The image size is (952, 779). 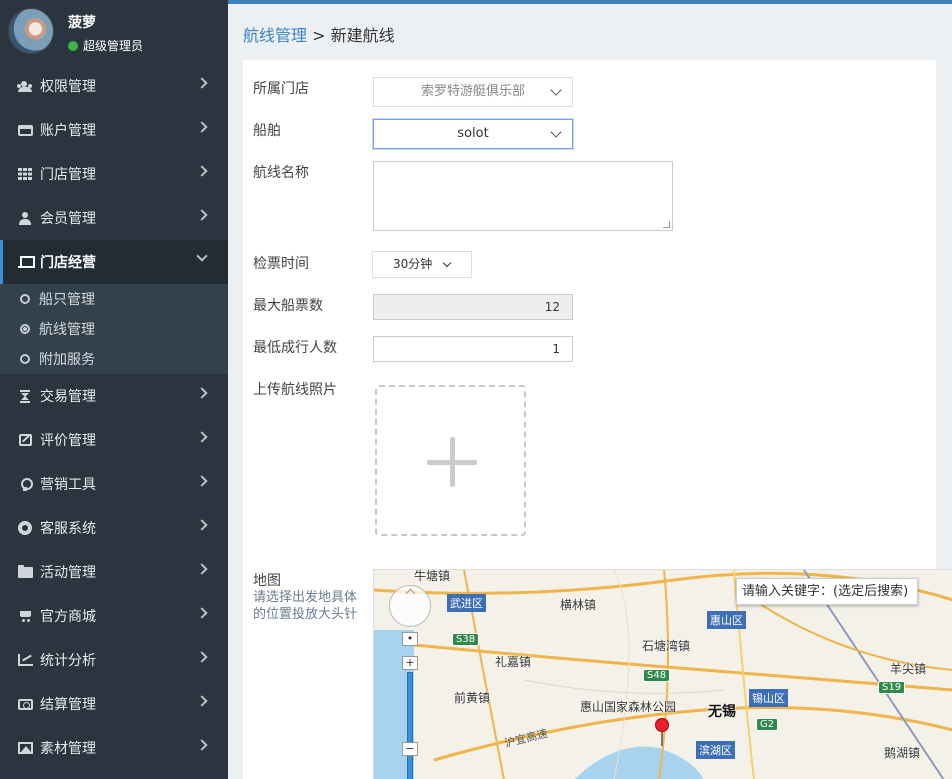 What do you see at coordinates (114, 616) in the screenshot?
I see `sidebar-item-shop: 官方商城` at bounding box center [114, 616].